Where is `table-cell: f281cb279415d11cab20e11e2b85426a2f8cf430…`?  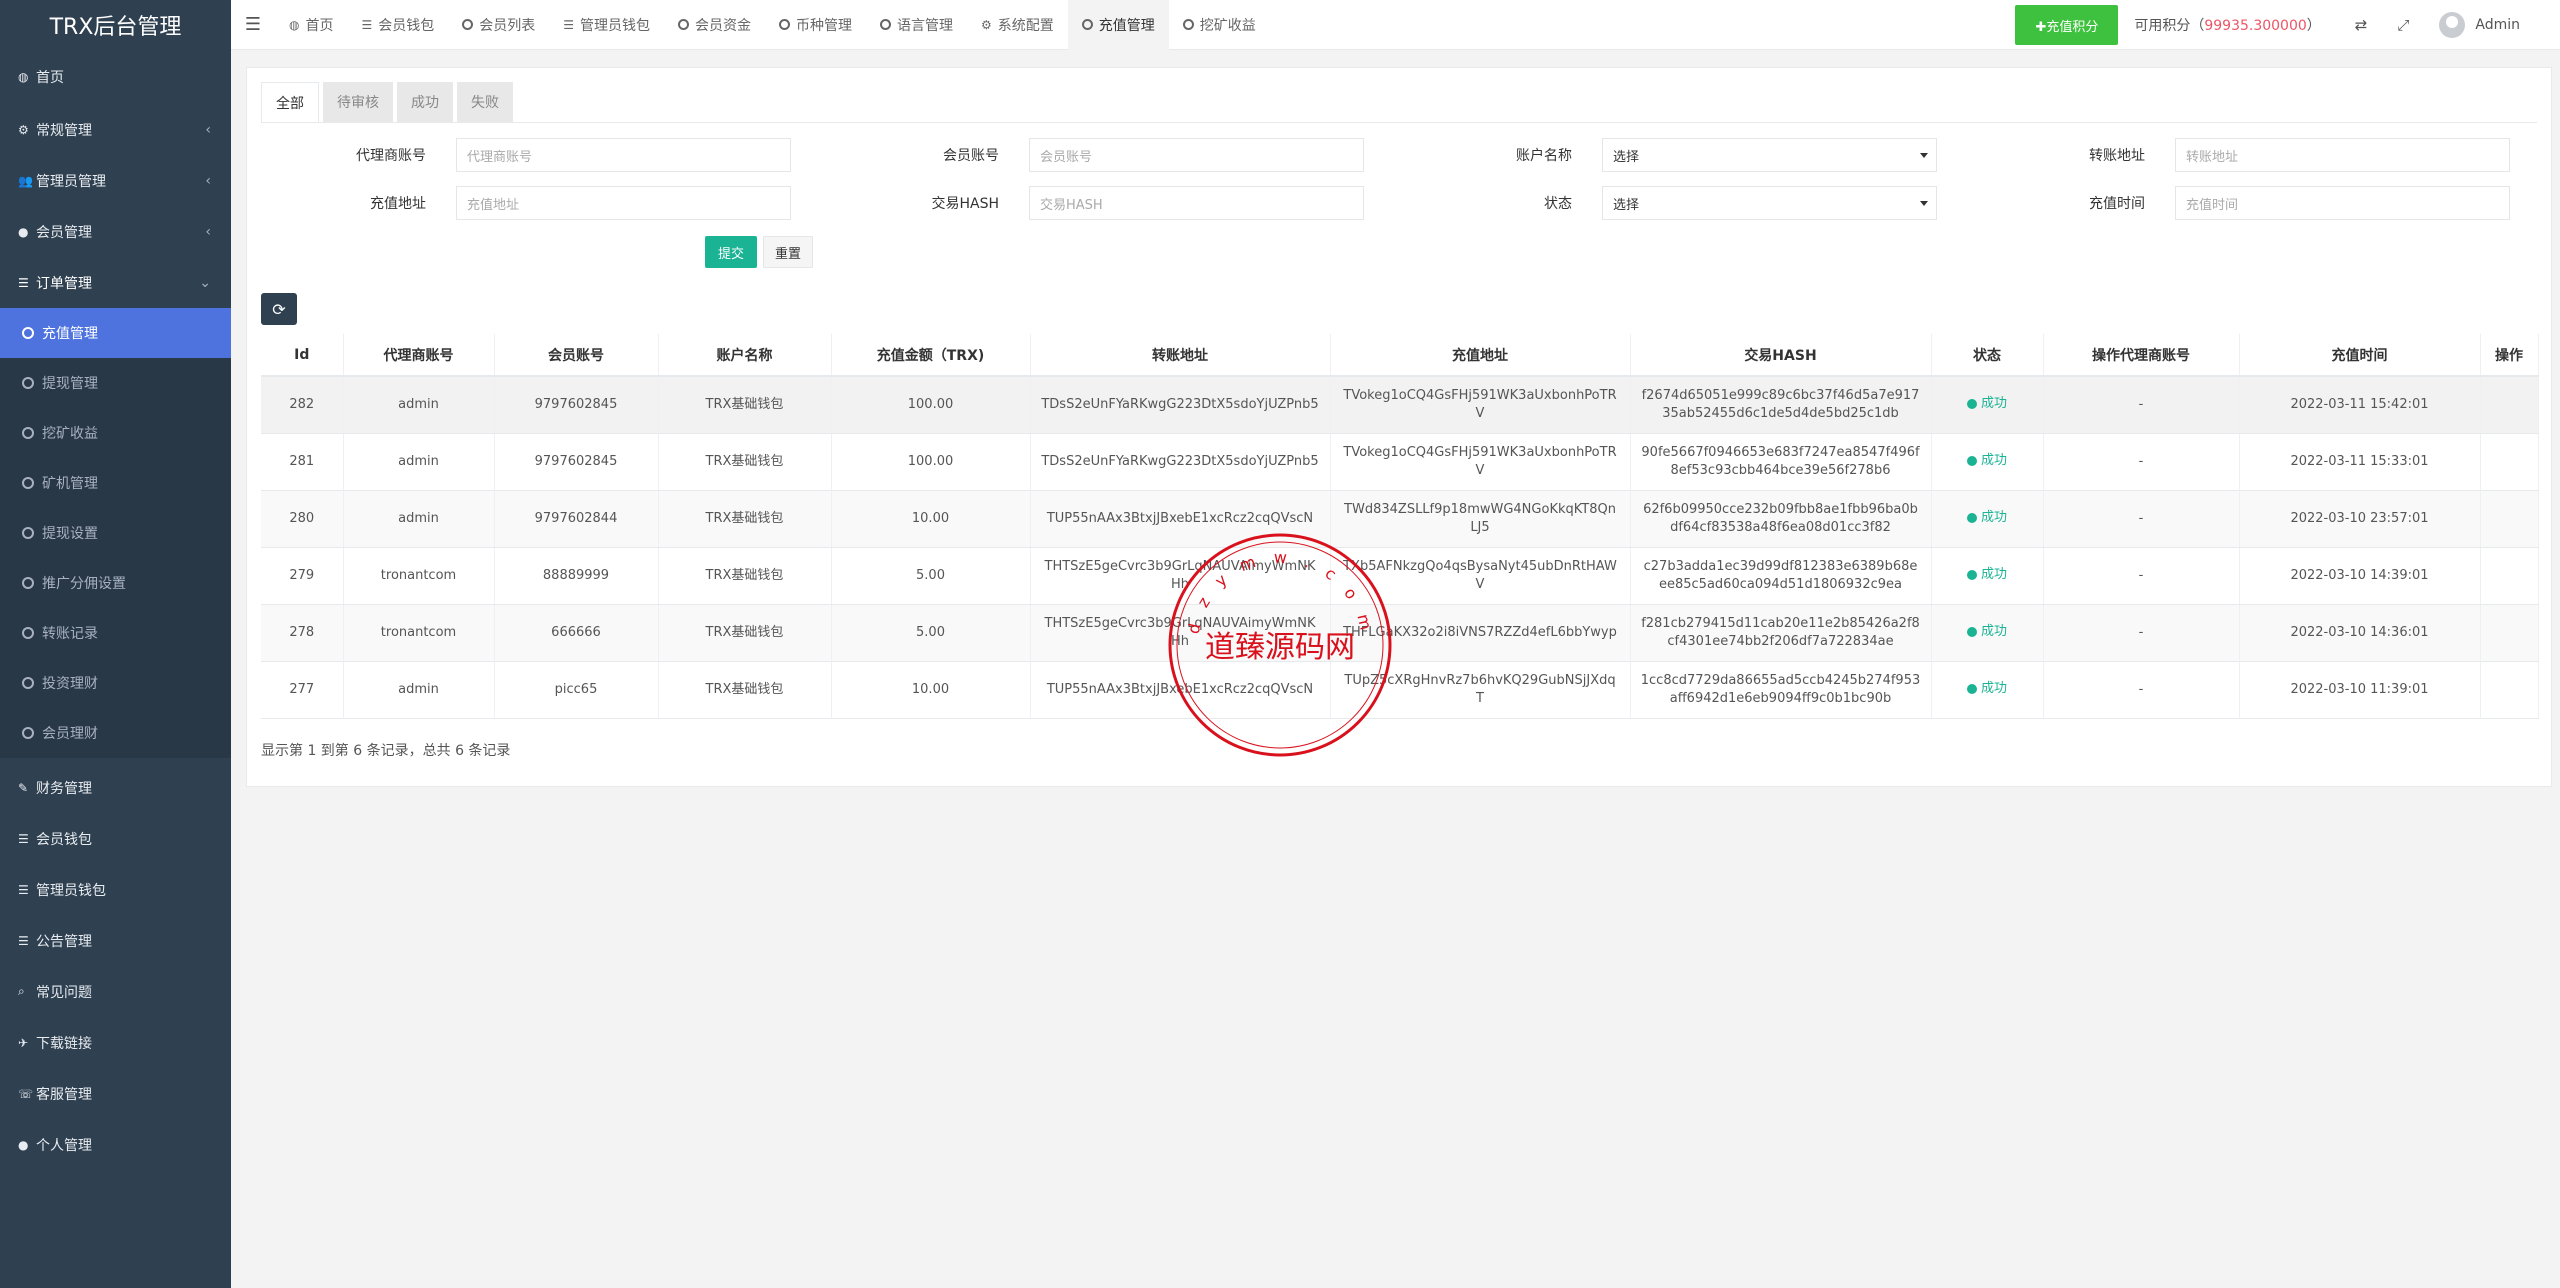
table-cell: f281cb279415d11cab20e11e2b85426a2f8cf430… is located at coordinates (1781, 633).